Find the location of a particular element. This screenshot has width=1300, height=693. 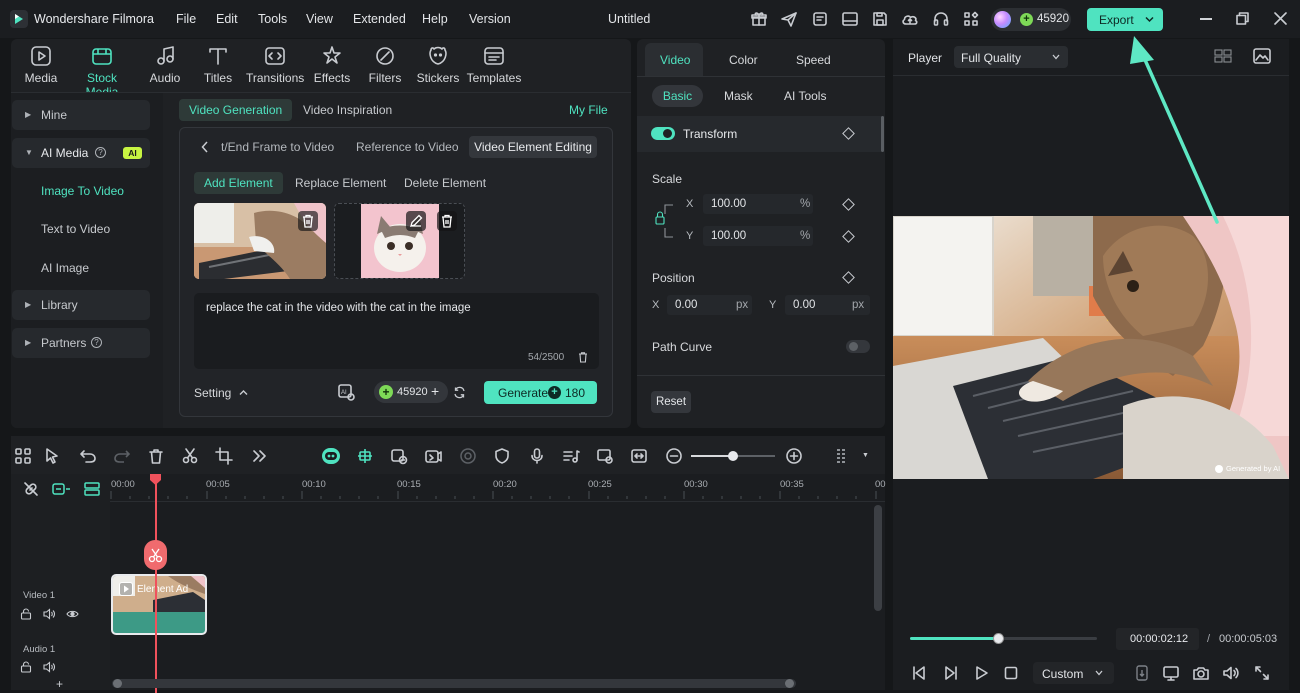

menu-view: View is located at coordinates (319, 19).